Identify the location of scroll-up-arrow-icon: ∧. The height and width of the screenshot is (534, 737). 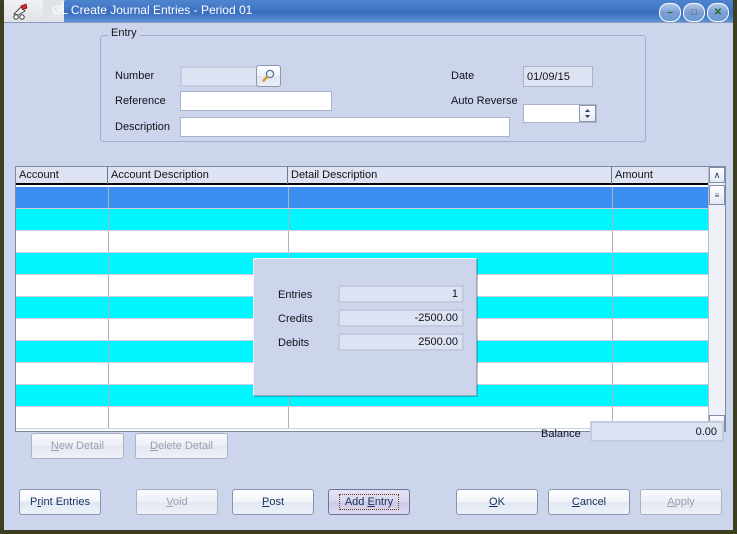
(717, 175).